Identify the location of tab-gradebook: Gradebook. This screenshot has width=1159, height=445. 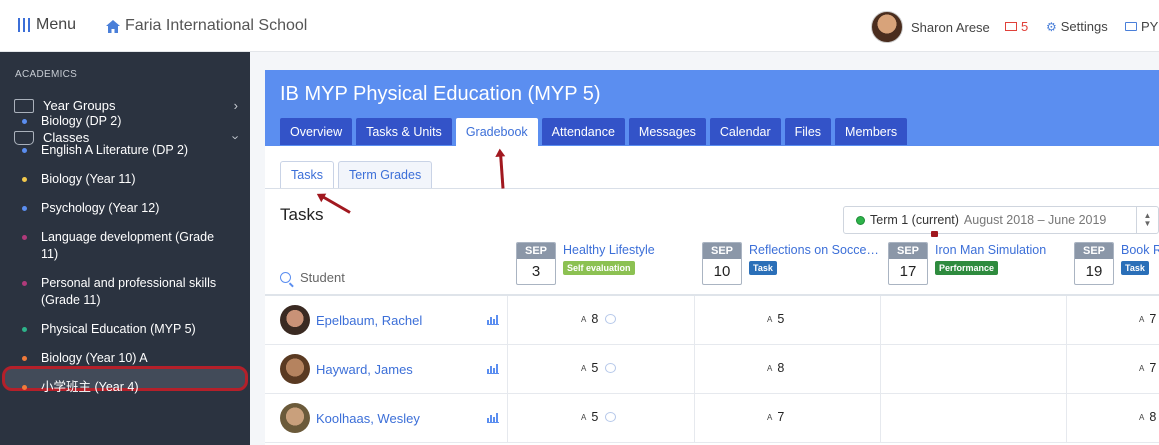
(496, 132).